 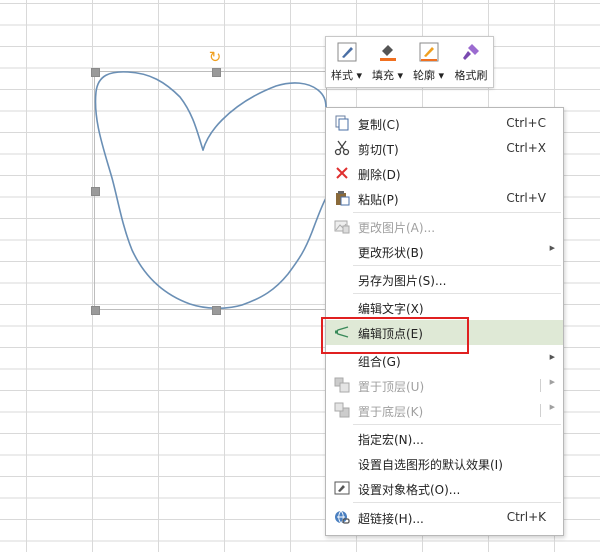 What do you see at coordinates (471, 62) in the screenshot?
I see `format-painter-button: 格式刷` at bounding box center [471, 62].